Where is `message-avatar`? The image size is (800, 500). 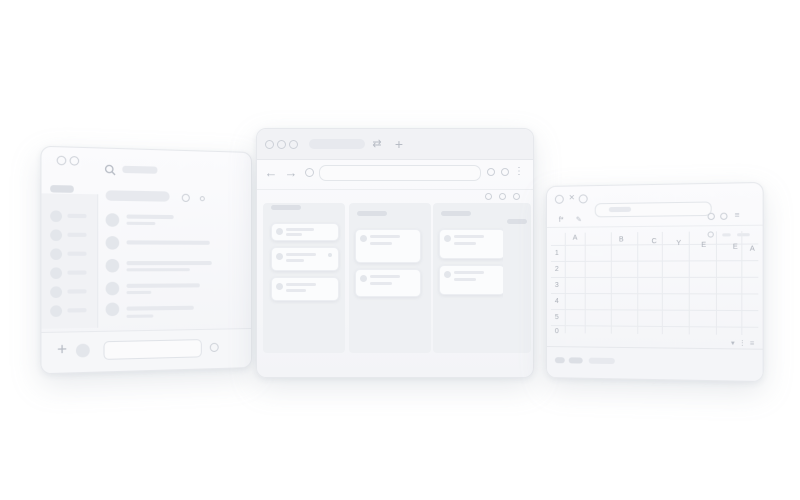 message-avatar is located at coordinates (113, 243).